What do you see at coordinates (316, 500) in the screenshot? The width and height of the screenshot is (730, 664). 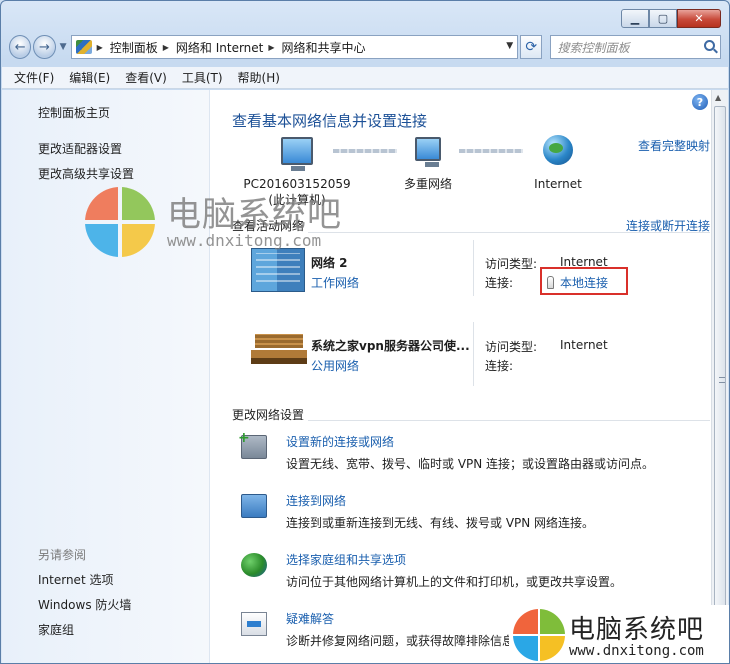 I see `task-connect-network-link: 连接到网络` at bounding box center [316, 500].